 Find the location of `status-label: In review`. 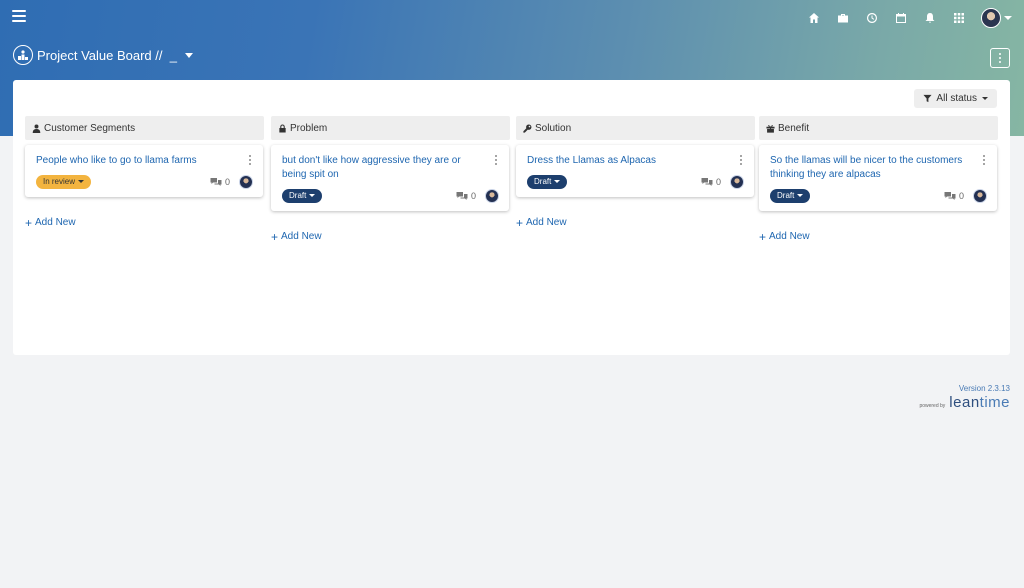

status-label: In review is located at coordinates (59, 181).